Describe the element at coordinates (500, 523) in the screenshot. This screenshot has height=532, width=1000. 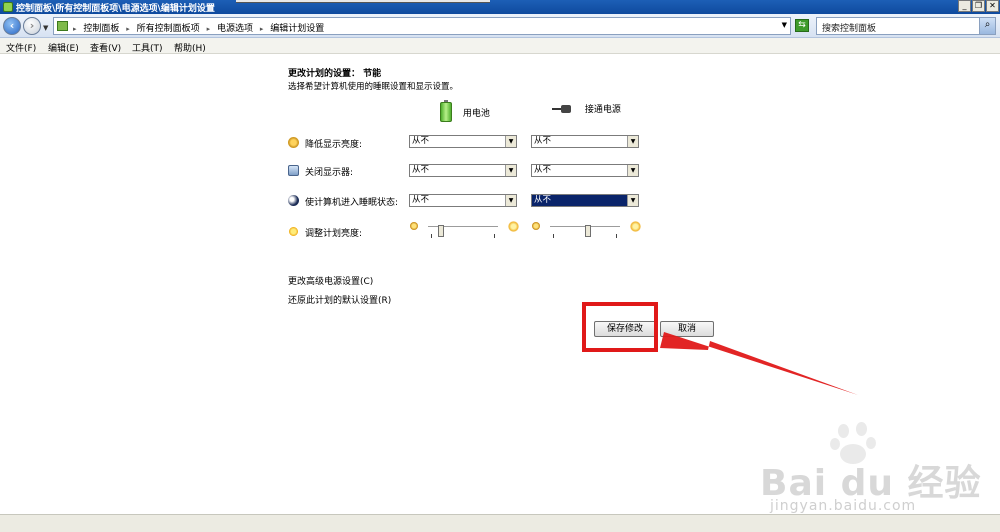
I see `status-bar` at that location.